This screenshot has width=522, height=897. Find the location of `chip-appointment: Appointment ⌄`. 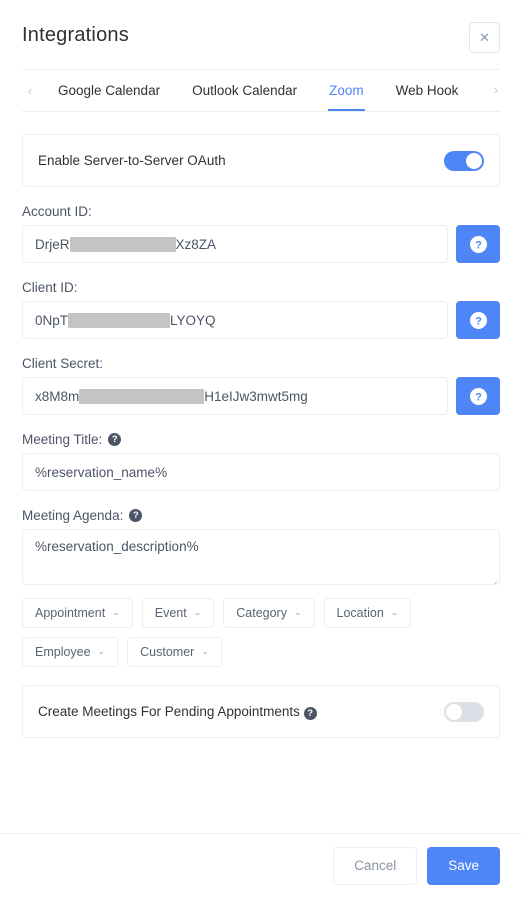

chip-appointment: Appointment ⌄ is located at coordinates (77, 613).